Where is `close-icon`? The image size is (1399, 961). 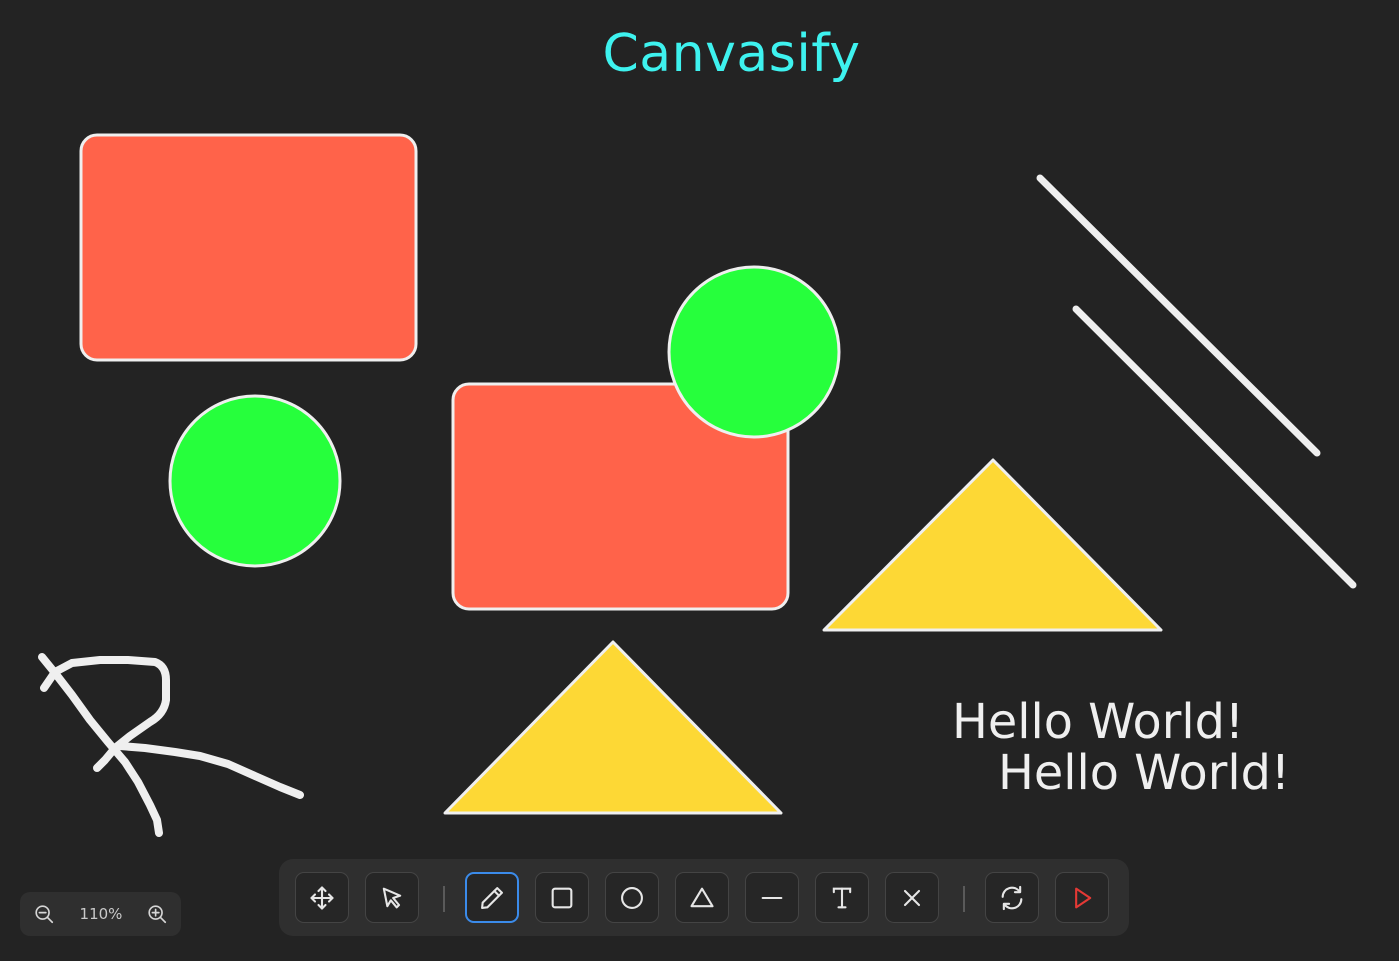
close-icon is located at coordinates (912, 897).